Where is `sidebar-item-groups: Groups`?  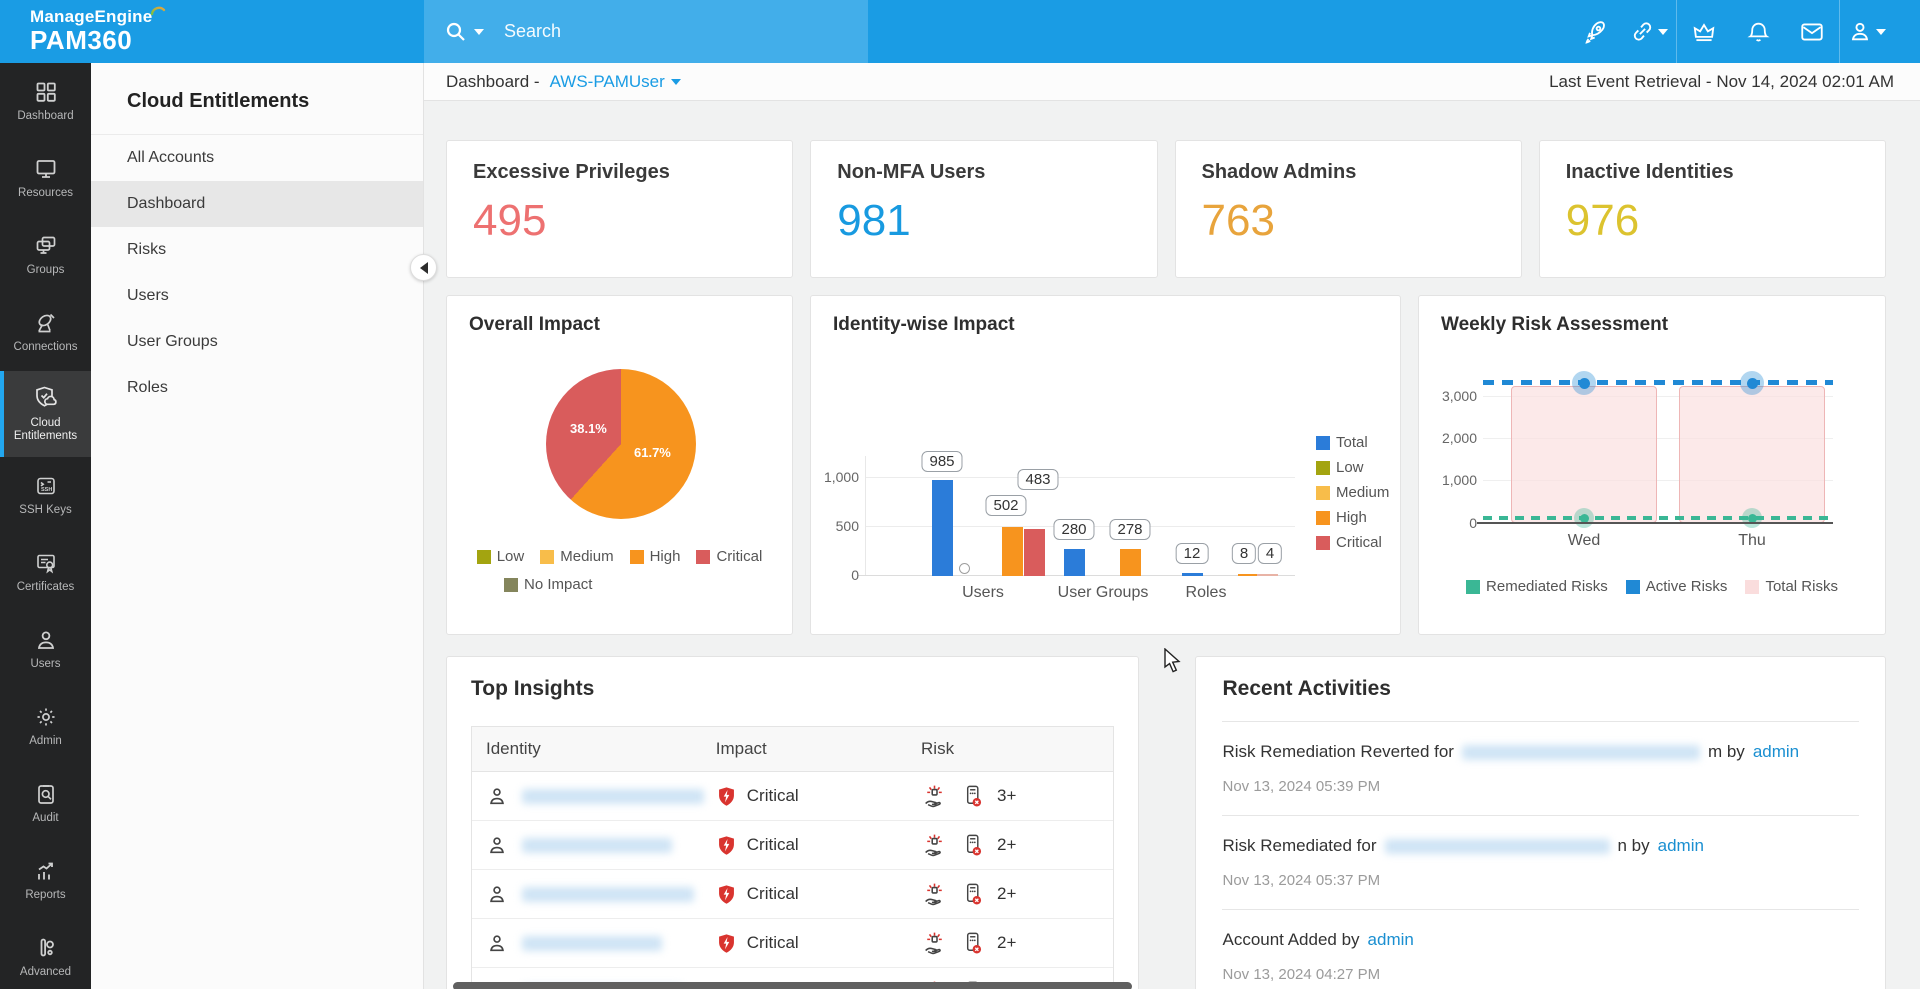 sidebar-item-groups: Groups is located at coordinates (45, 255).